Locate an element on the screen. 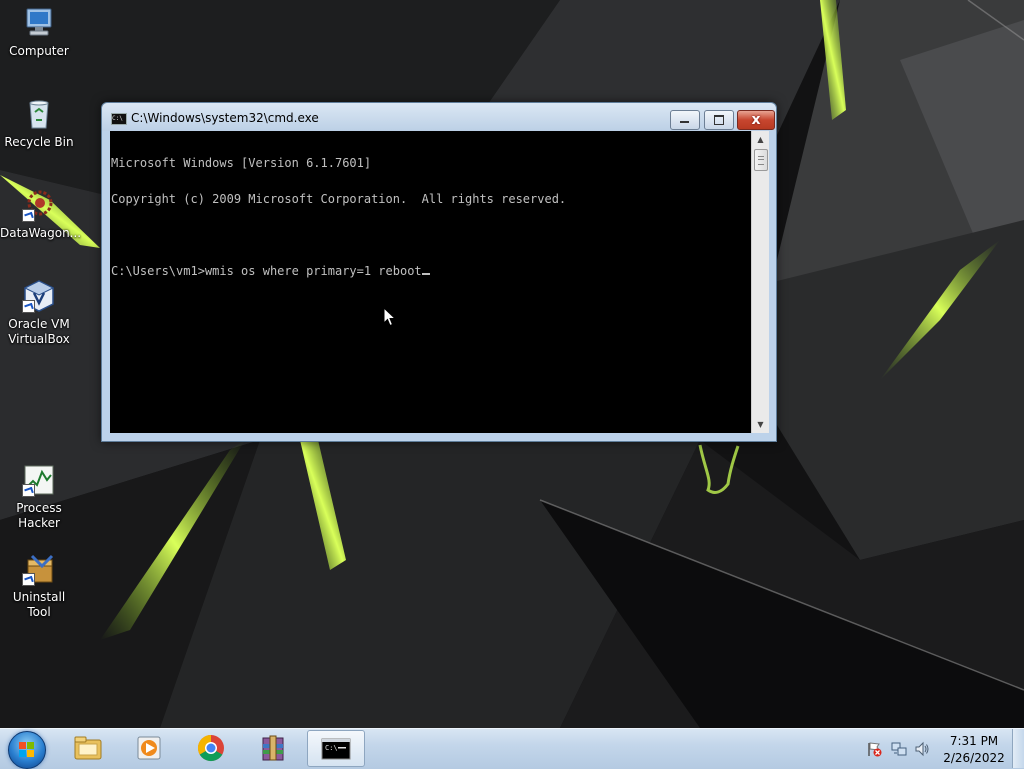 This screenshot has height=769, width=1024. start-button is located at coordinates (27, 750).